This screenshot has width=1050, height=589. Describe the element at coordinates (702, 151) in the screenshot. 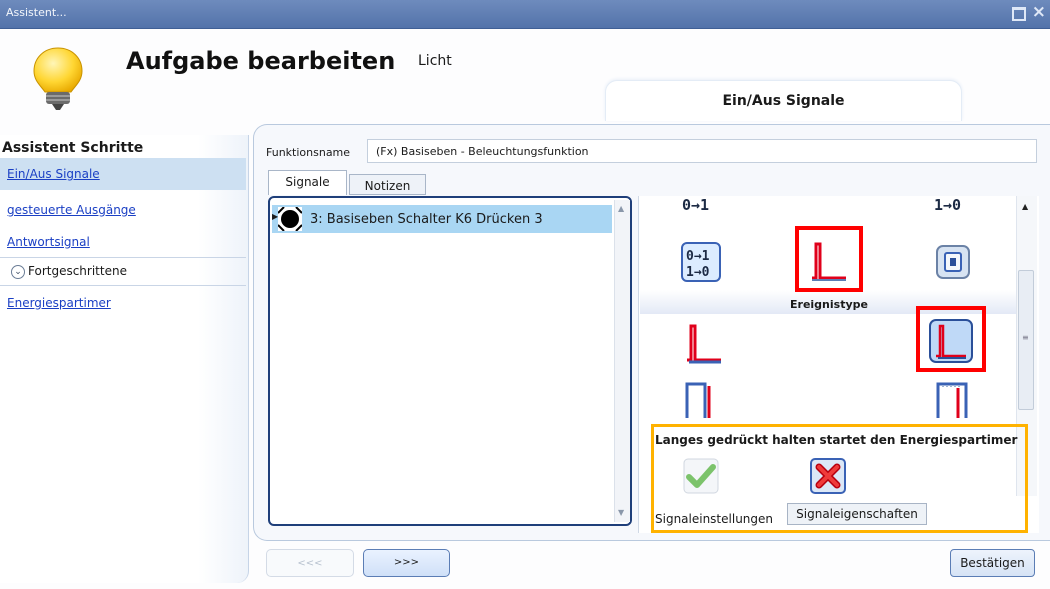

I see `function-name-input: (Fx) Basiseben - Beleuchtungsfunktion` at that location.